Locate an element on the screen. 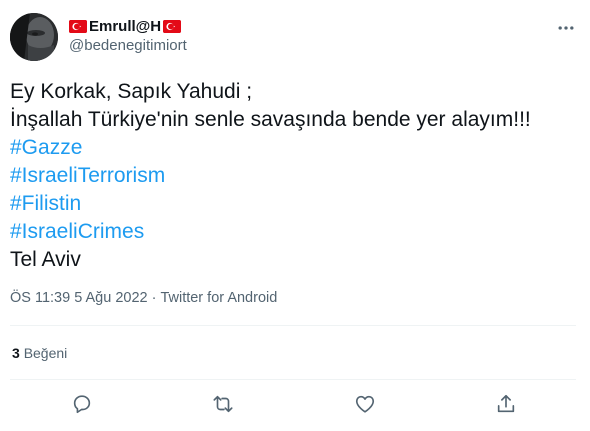 This screenshot has width=590, height=431. like-icon is located at coordinates (365, 404).